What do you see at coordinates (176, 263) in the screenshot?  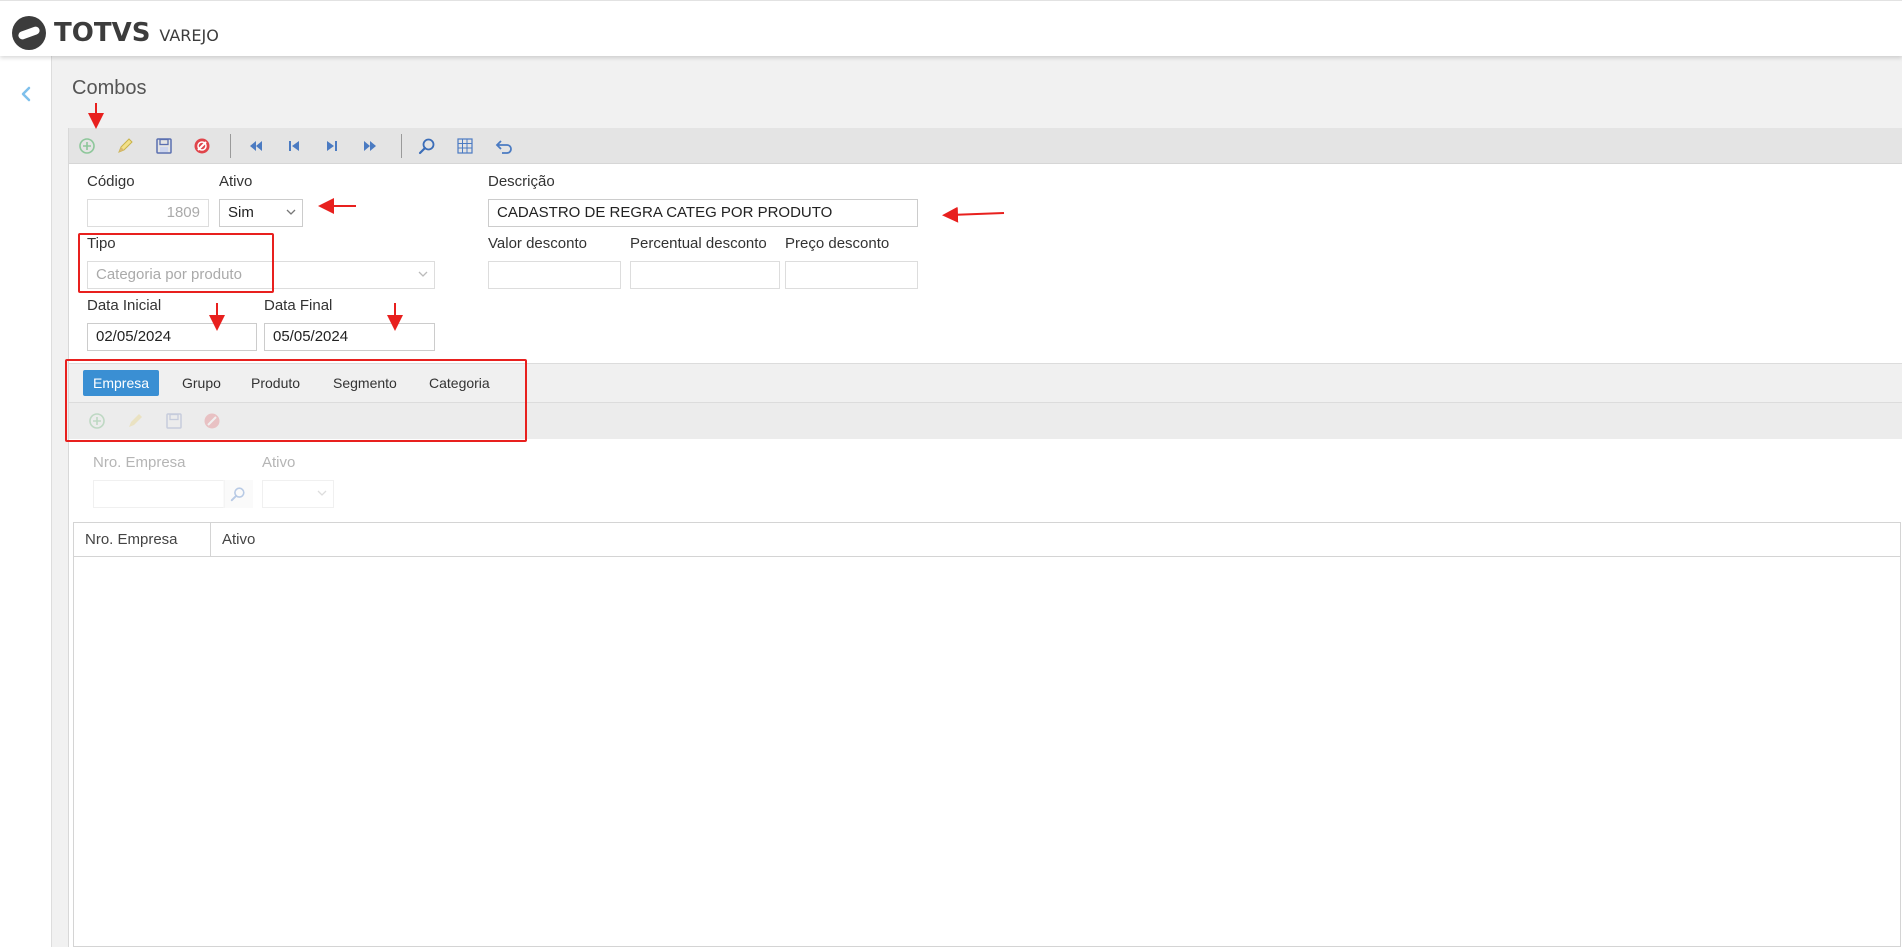 I see `annotation-box-tipo` at bounding box center [176, 263].